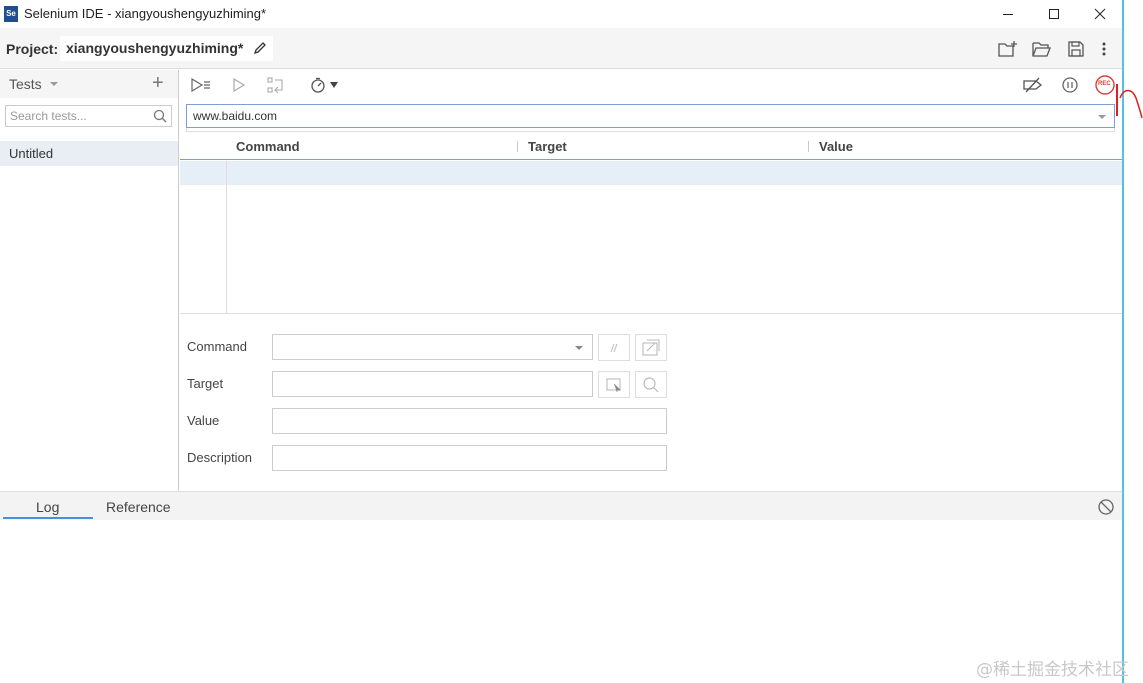 This screenshot has width=1143, height=683. I want to click on window-title: Selenium IDE - xiangyoushengyuzhiming*, so click(145, 13).